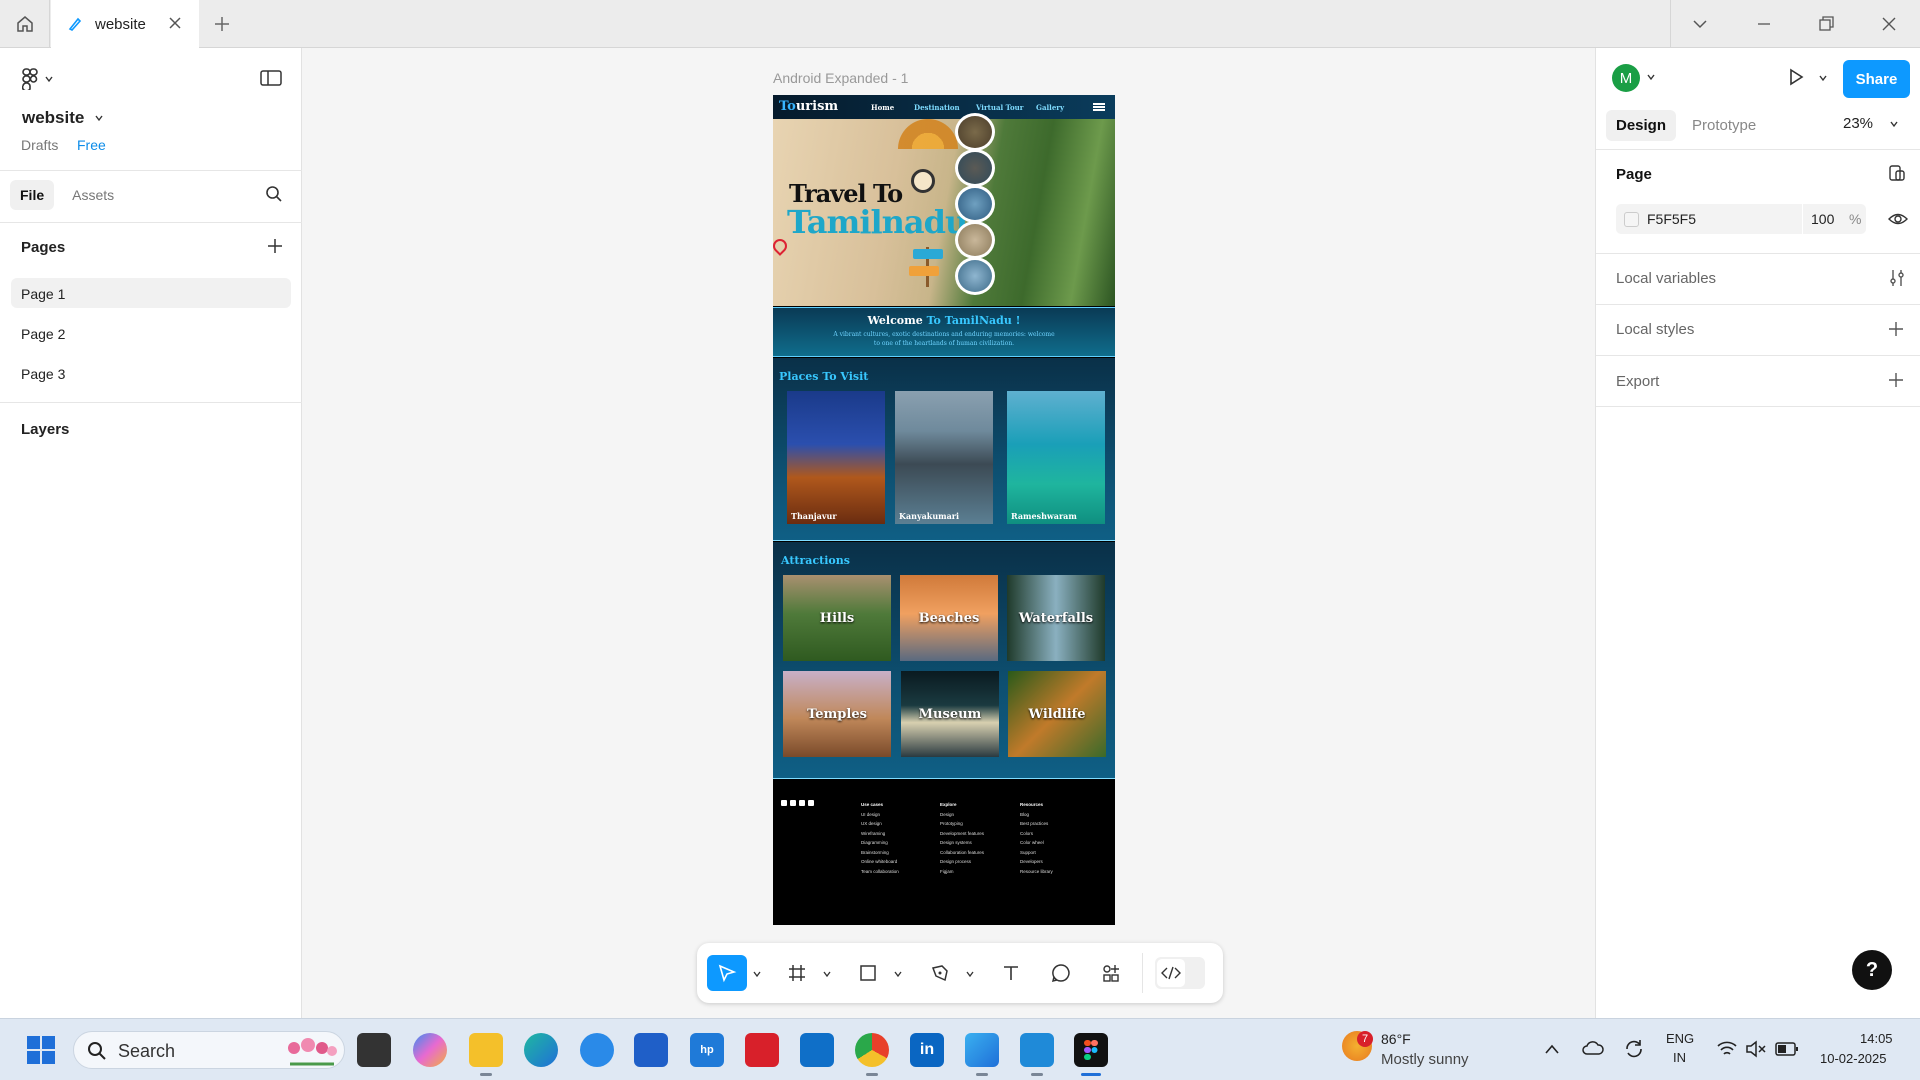  I want to click on get-help-icon, so click(597, 1050).